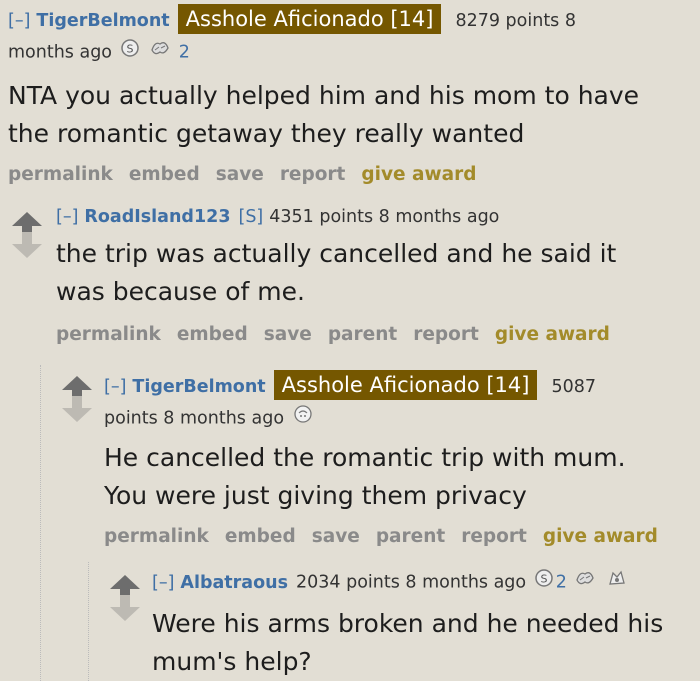 Image resolution: width=700 pixels, height=681 pixels. I want to click on op-tag: [S], so click(251, 217).